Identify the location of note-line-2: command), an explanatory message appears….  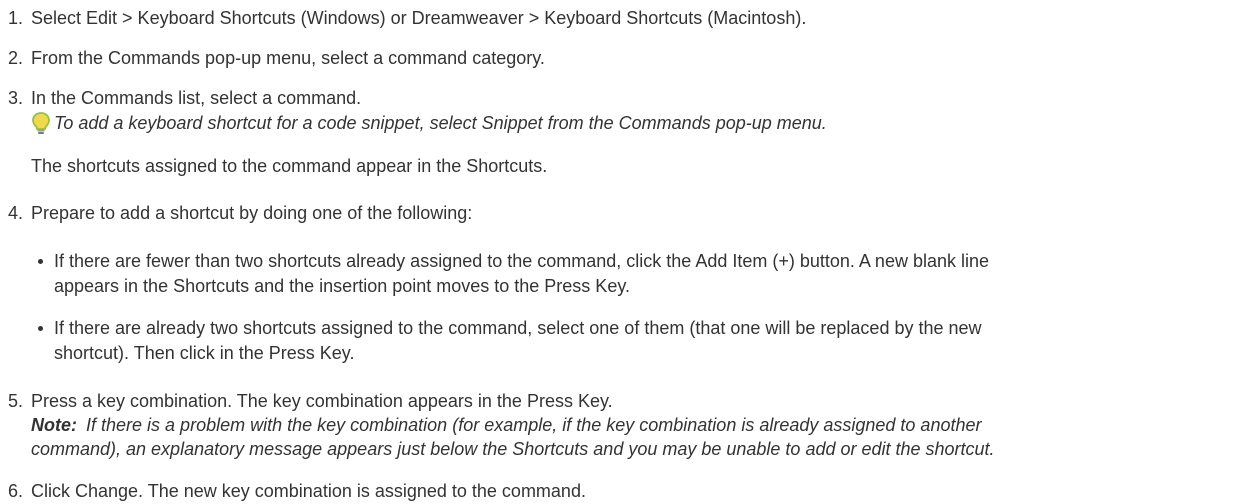
(513, 449).